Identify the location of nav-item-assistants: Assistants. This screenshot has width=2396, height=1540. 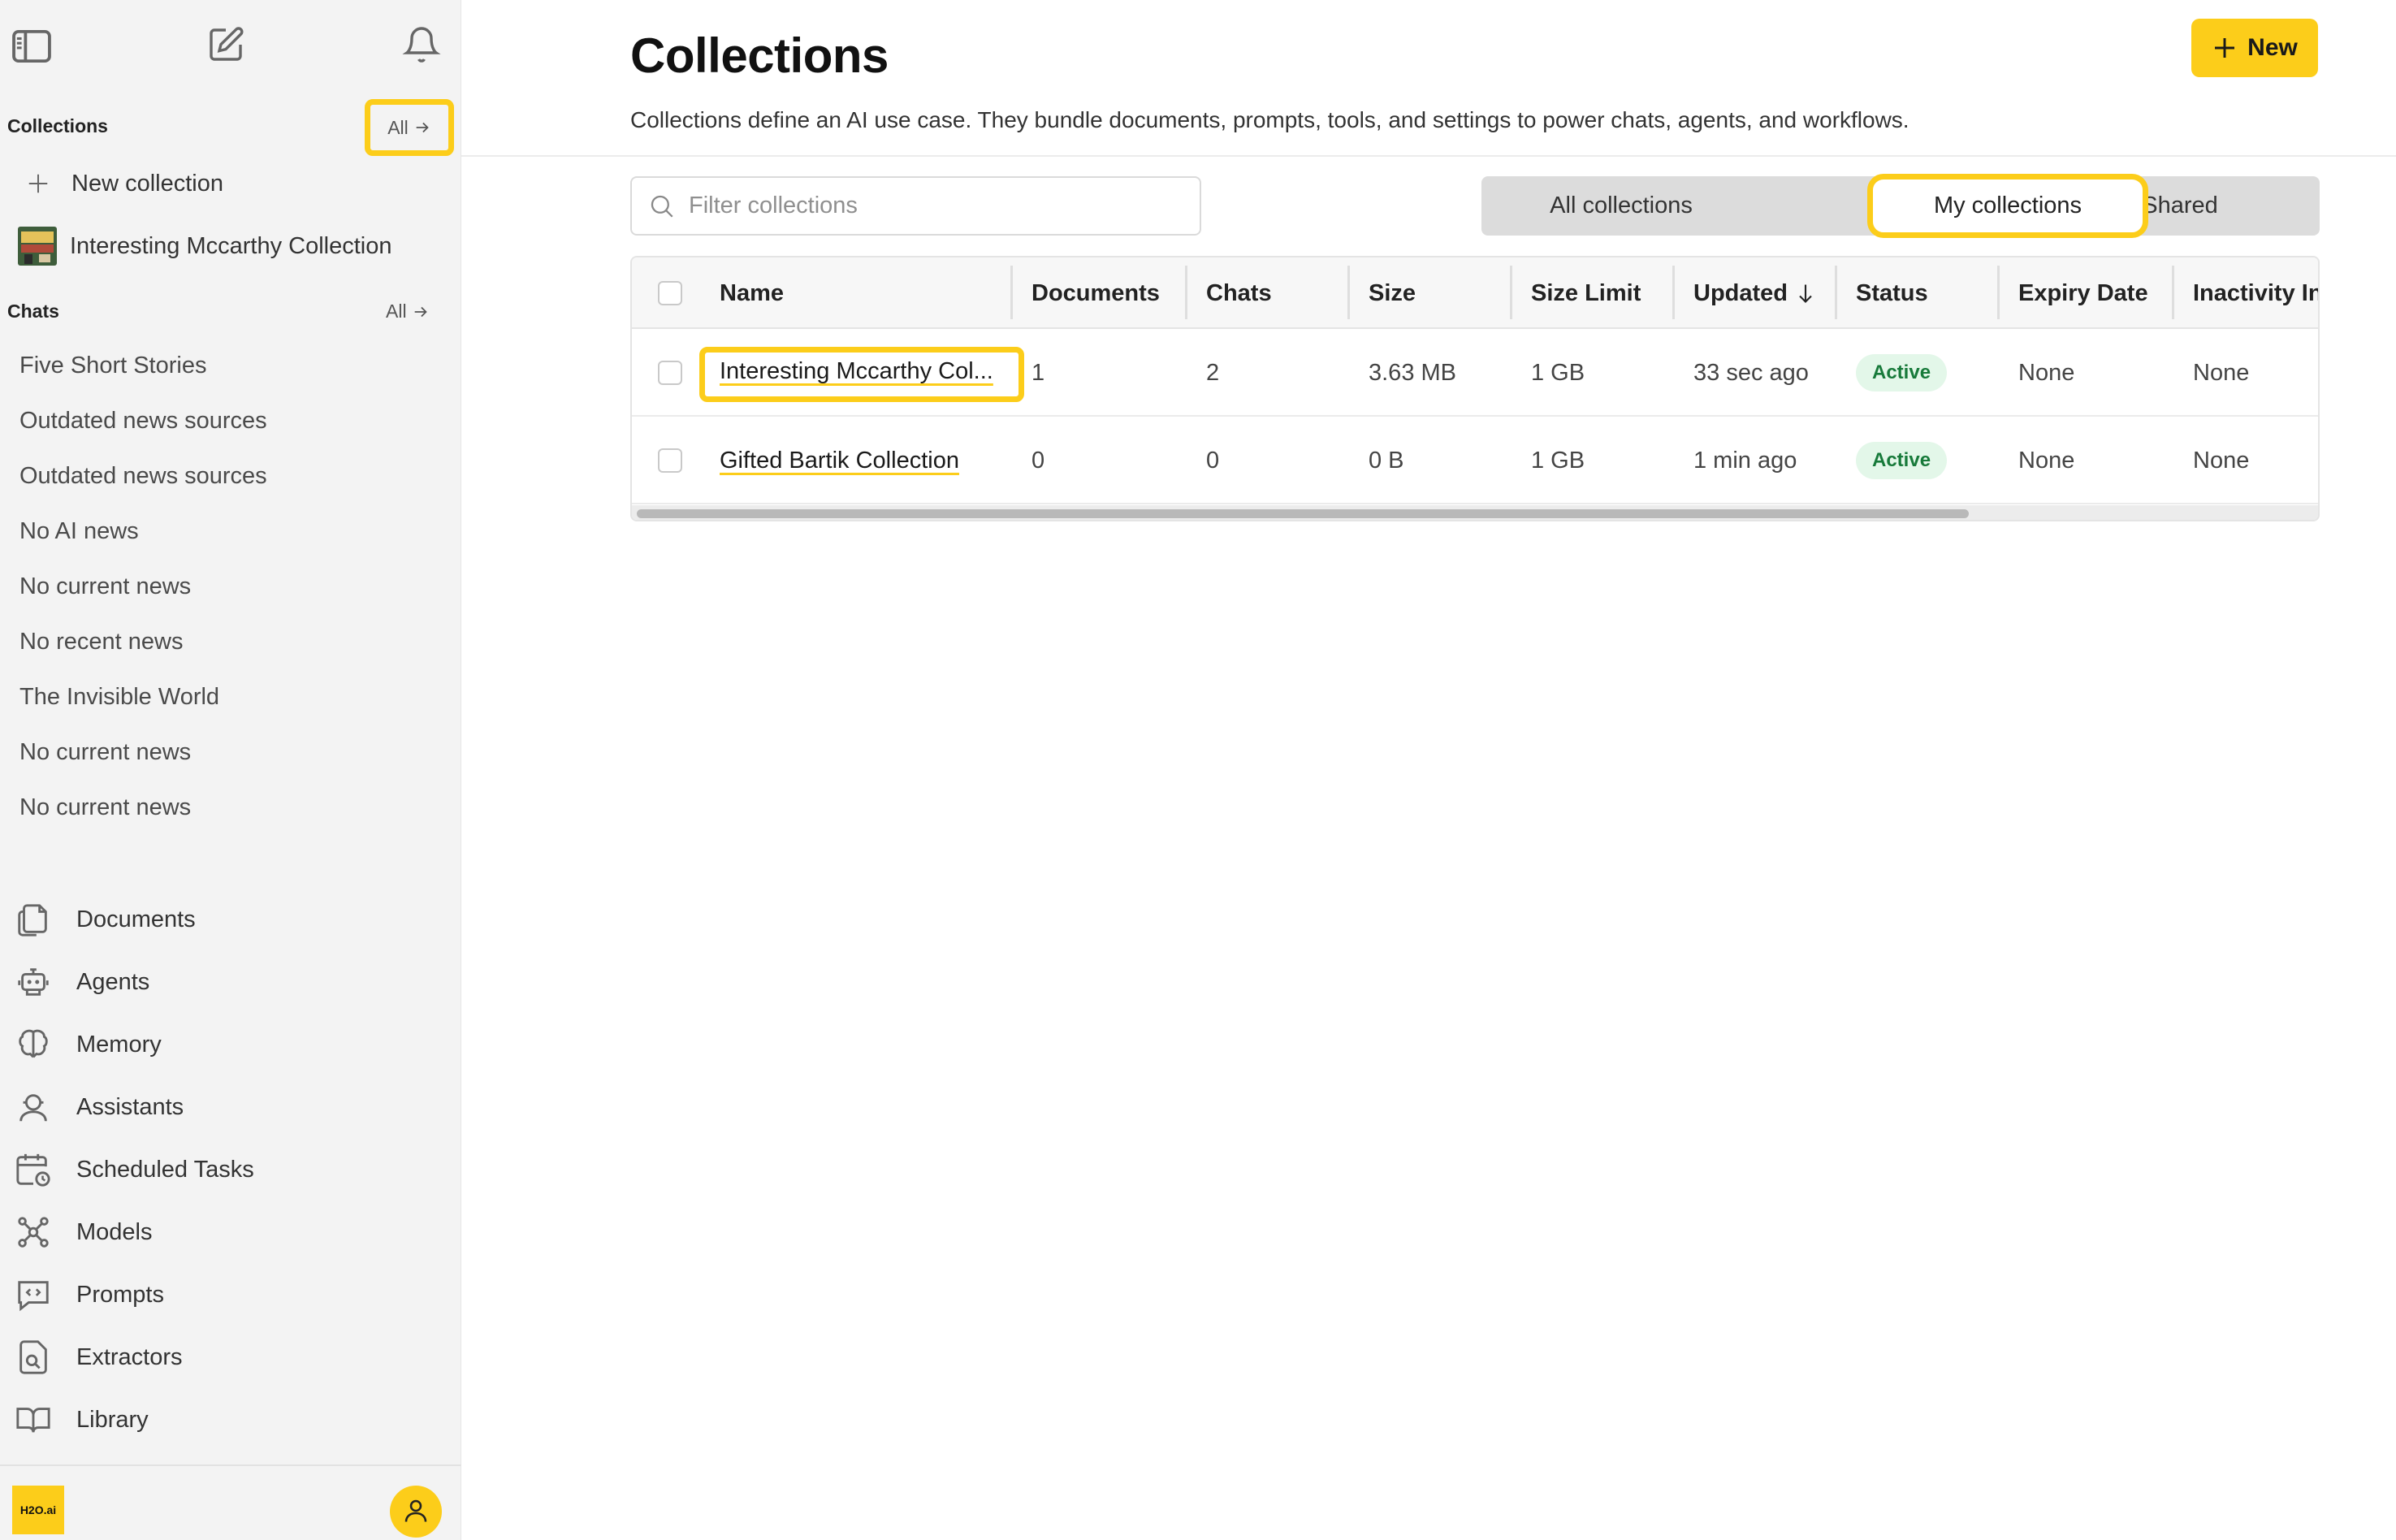
(99, 1107).